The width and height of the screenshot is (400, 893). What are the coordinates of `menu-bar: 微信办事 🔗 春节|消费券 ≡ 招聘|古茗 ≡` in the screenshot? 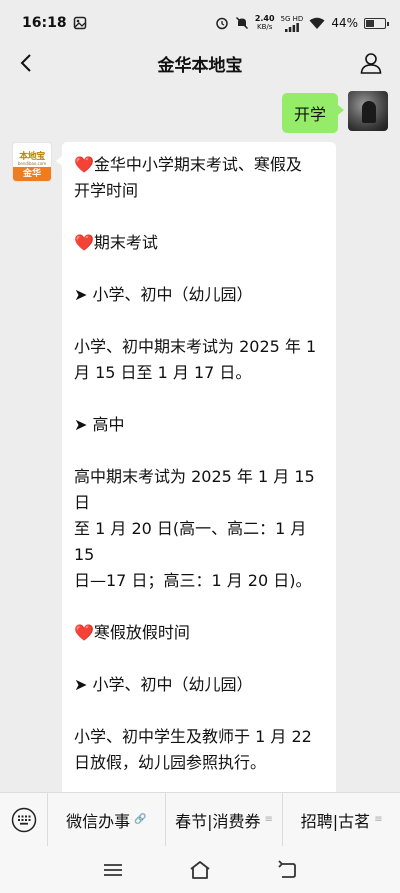 It's located at (200, 819).